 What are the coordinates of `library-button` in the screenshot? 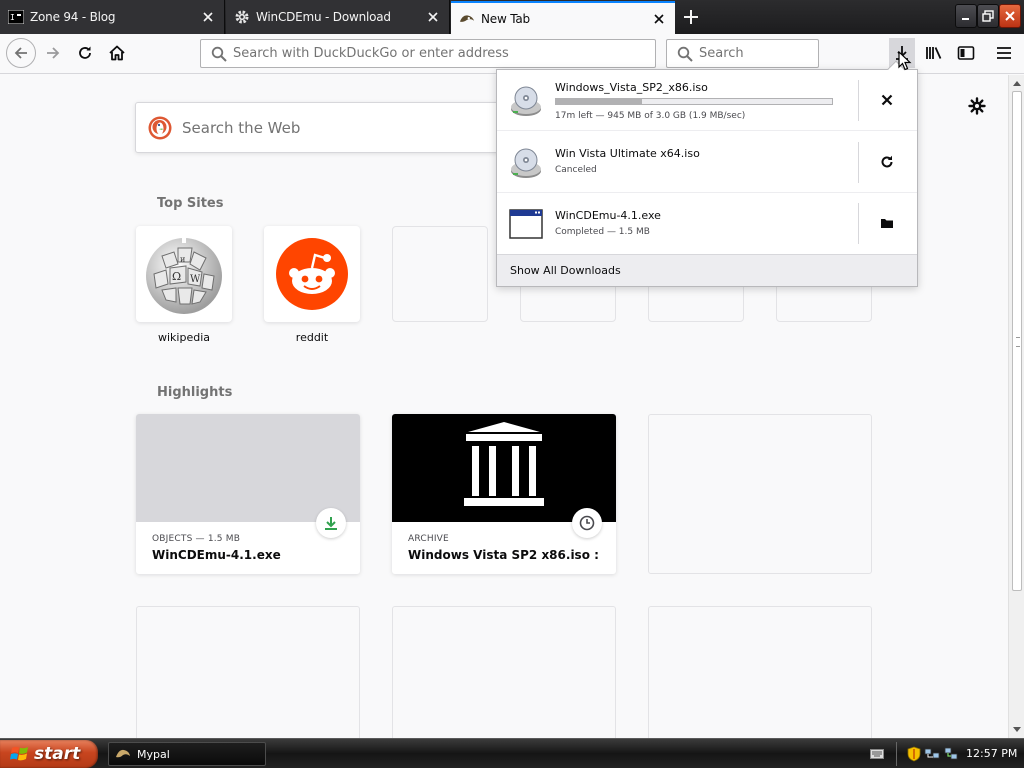 It's located at (934, 53).